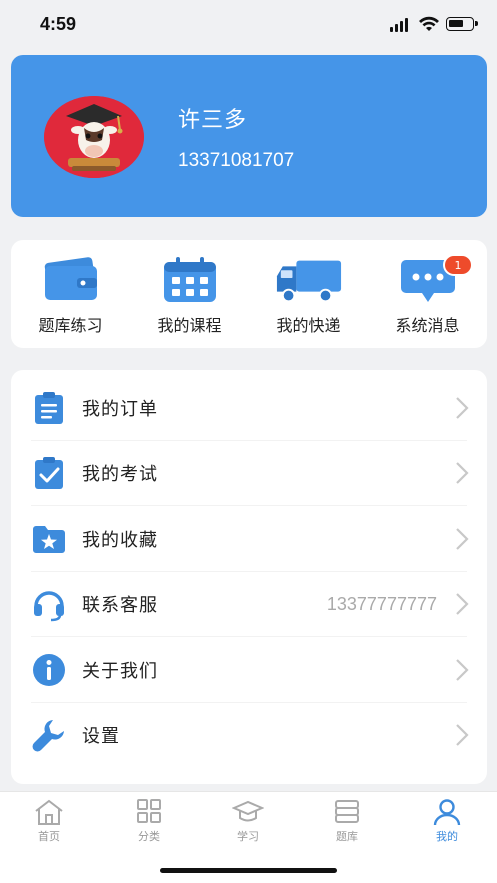 The image size is (497, 883). I want to click on shortcut-system-messages: 系统消息 1, so click(427, 294).